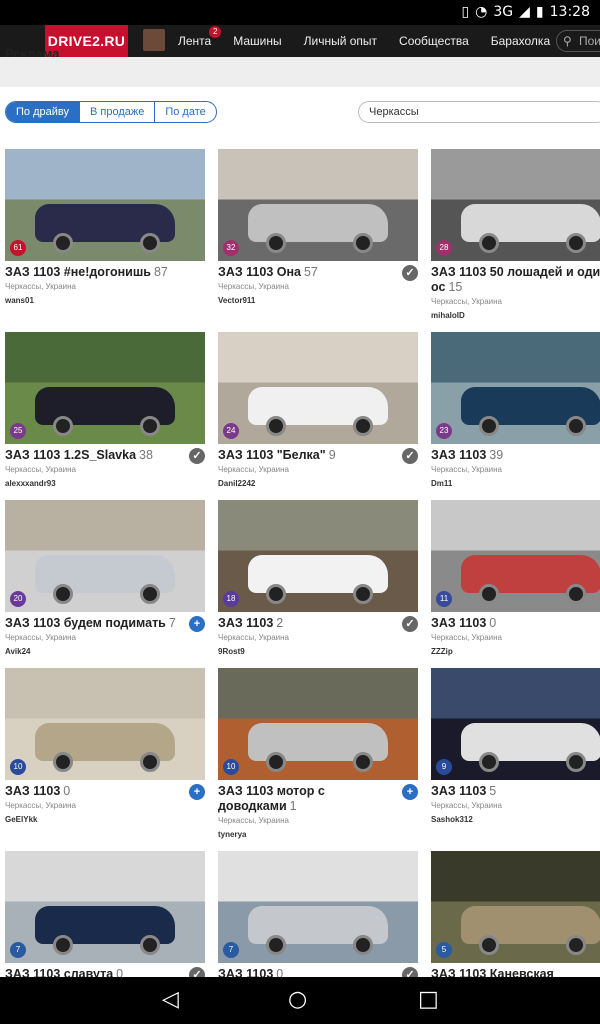 Image resolution: width=600 pixels, height=1024 pixels. What do you see at coordinates (515, 315) in the screenshot?
I see `author-link: mihaloID` at bounding box center [515, 315].